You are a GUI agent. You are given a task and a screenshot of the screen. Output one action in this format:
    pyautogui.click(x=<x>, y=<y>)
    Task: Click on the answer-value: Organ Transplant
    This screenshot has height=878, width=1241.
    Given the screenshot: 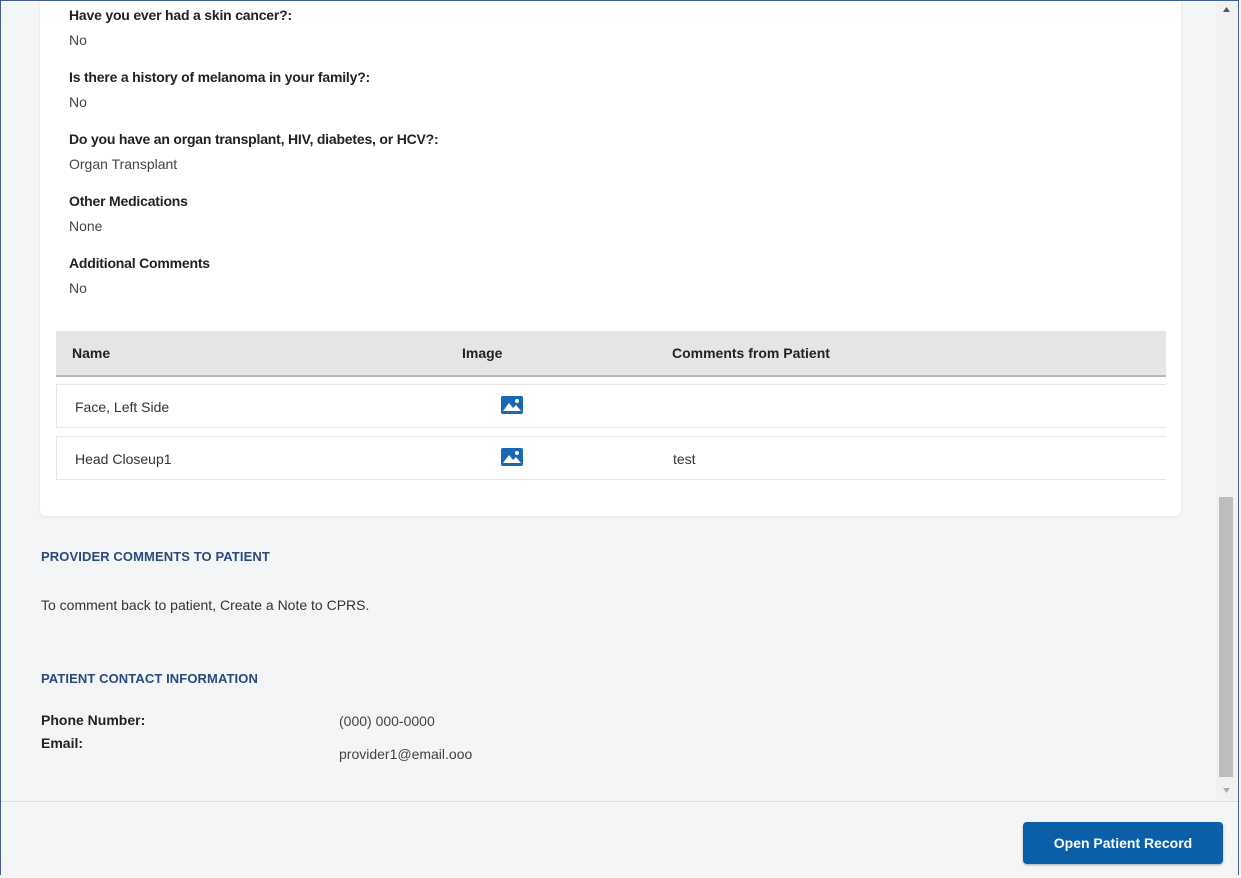 What is the action you would take?
    pyautogui.click(x=123, y=164)
    